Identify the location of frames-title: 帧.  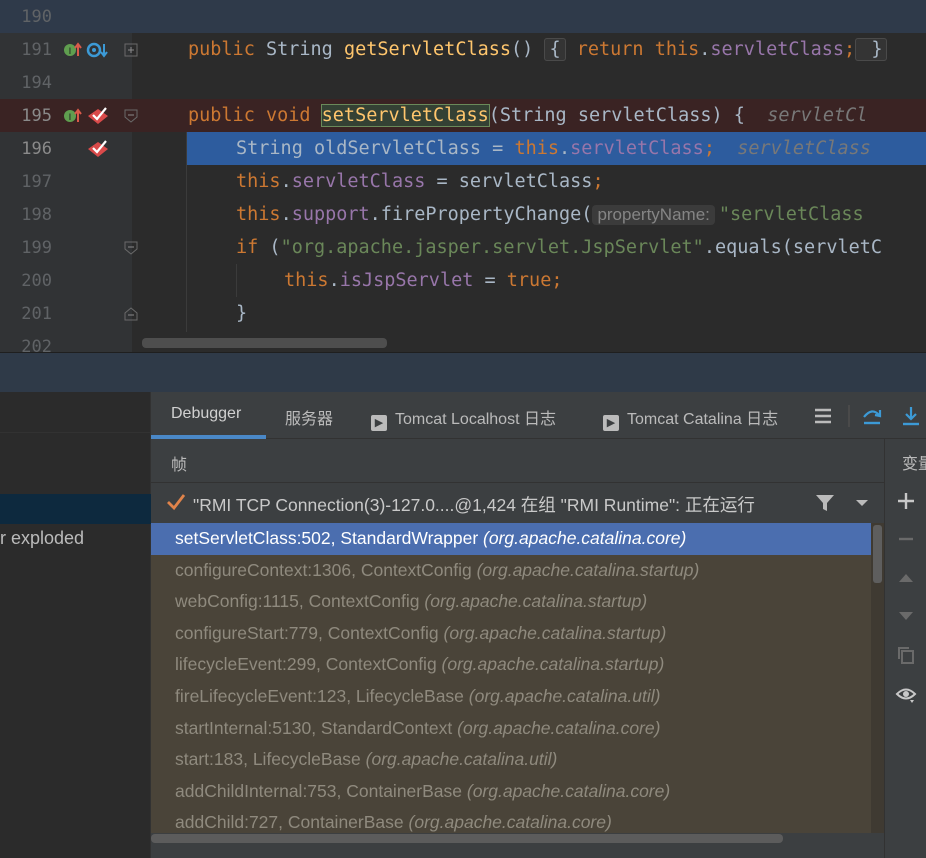
(179, 465).